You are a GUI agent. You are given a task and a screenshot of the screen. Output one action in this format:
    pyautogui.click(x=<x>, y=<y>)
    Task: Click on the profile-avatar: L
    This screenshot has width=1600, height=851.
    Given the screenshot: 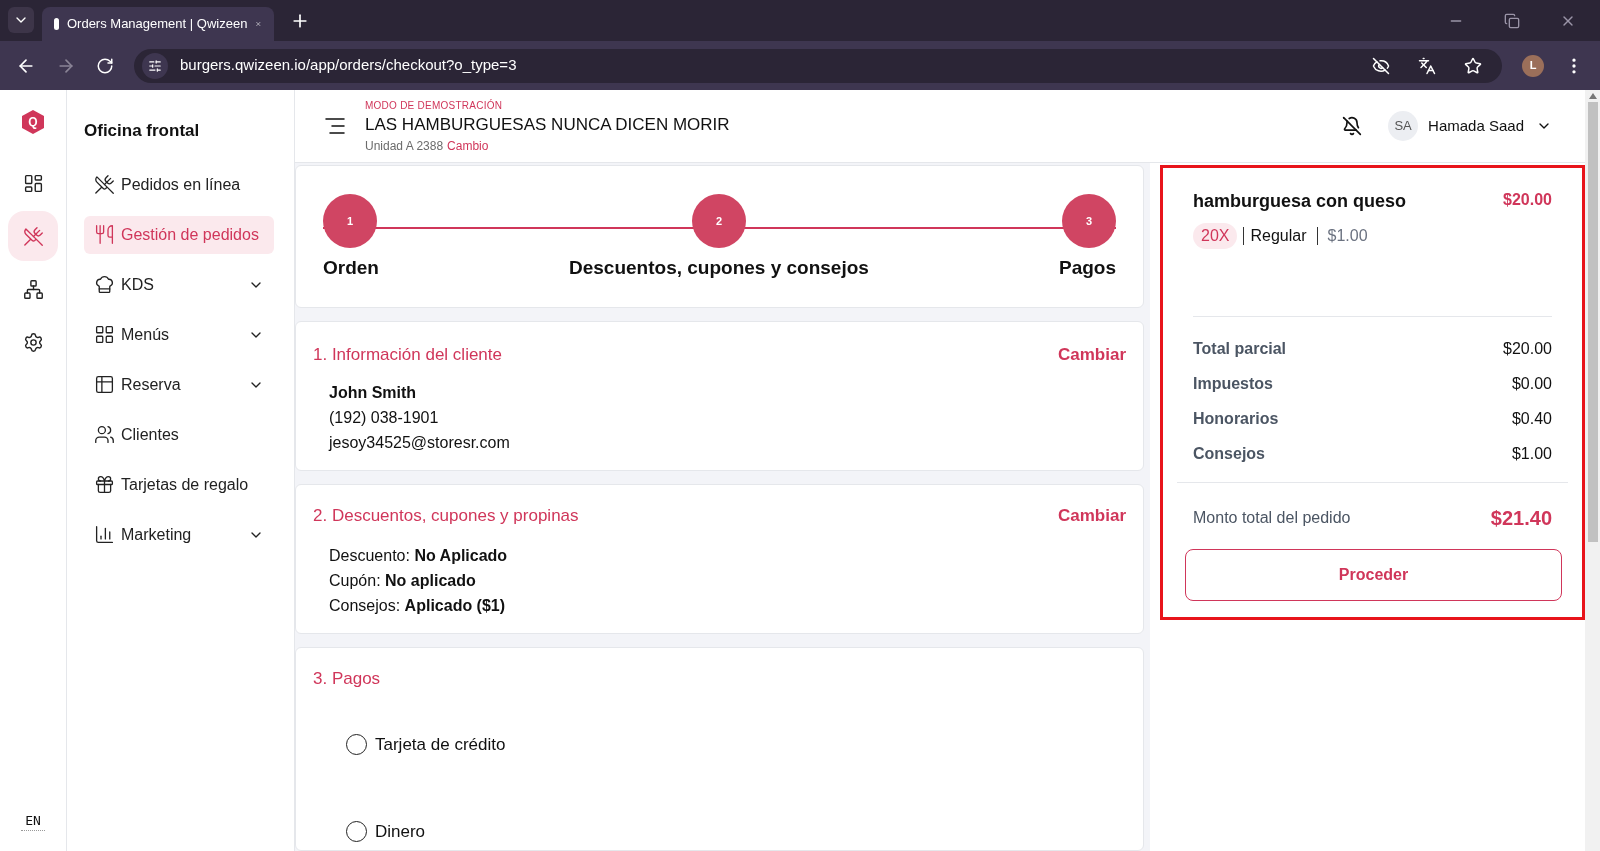 What is the action you would take?
    pyautogui.click(x=1533, y=65)
    